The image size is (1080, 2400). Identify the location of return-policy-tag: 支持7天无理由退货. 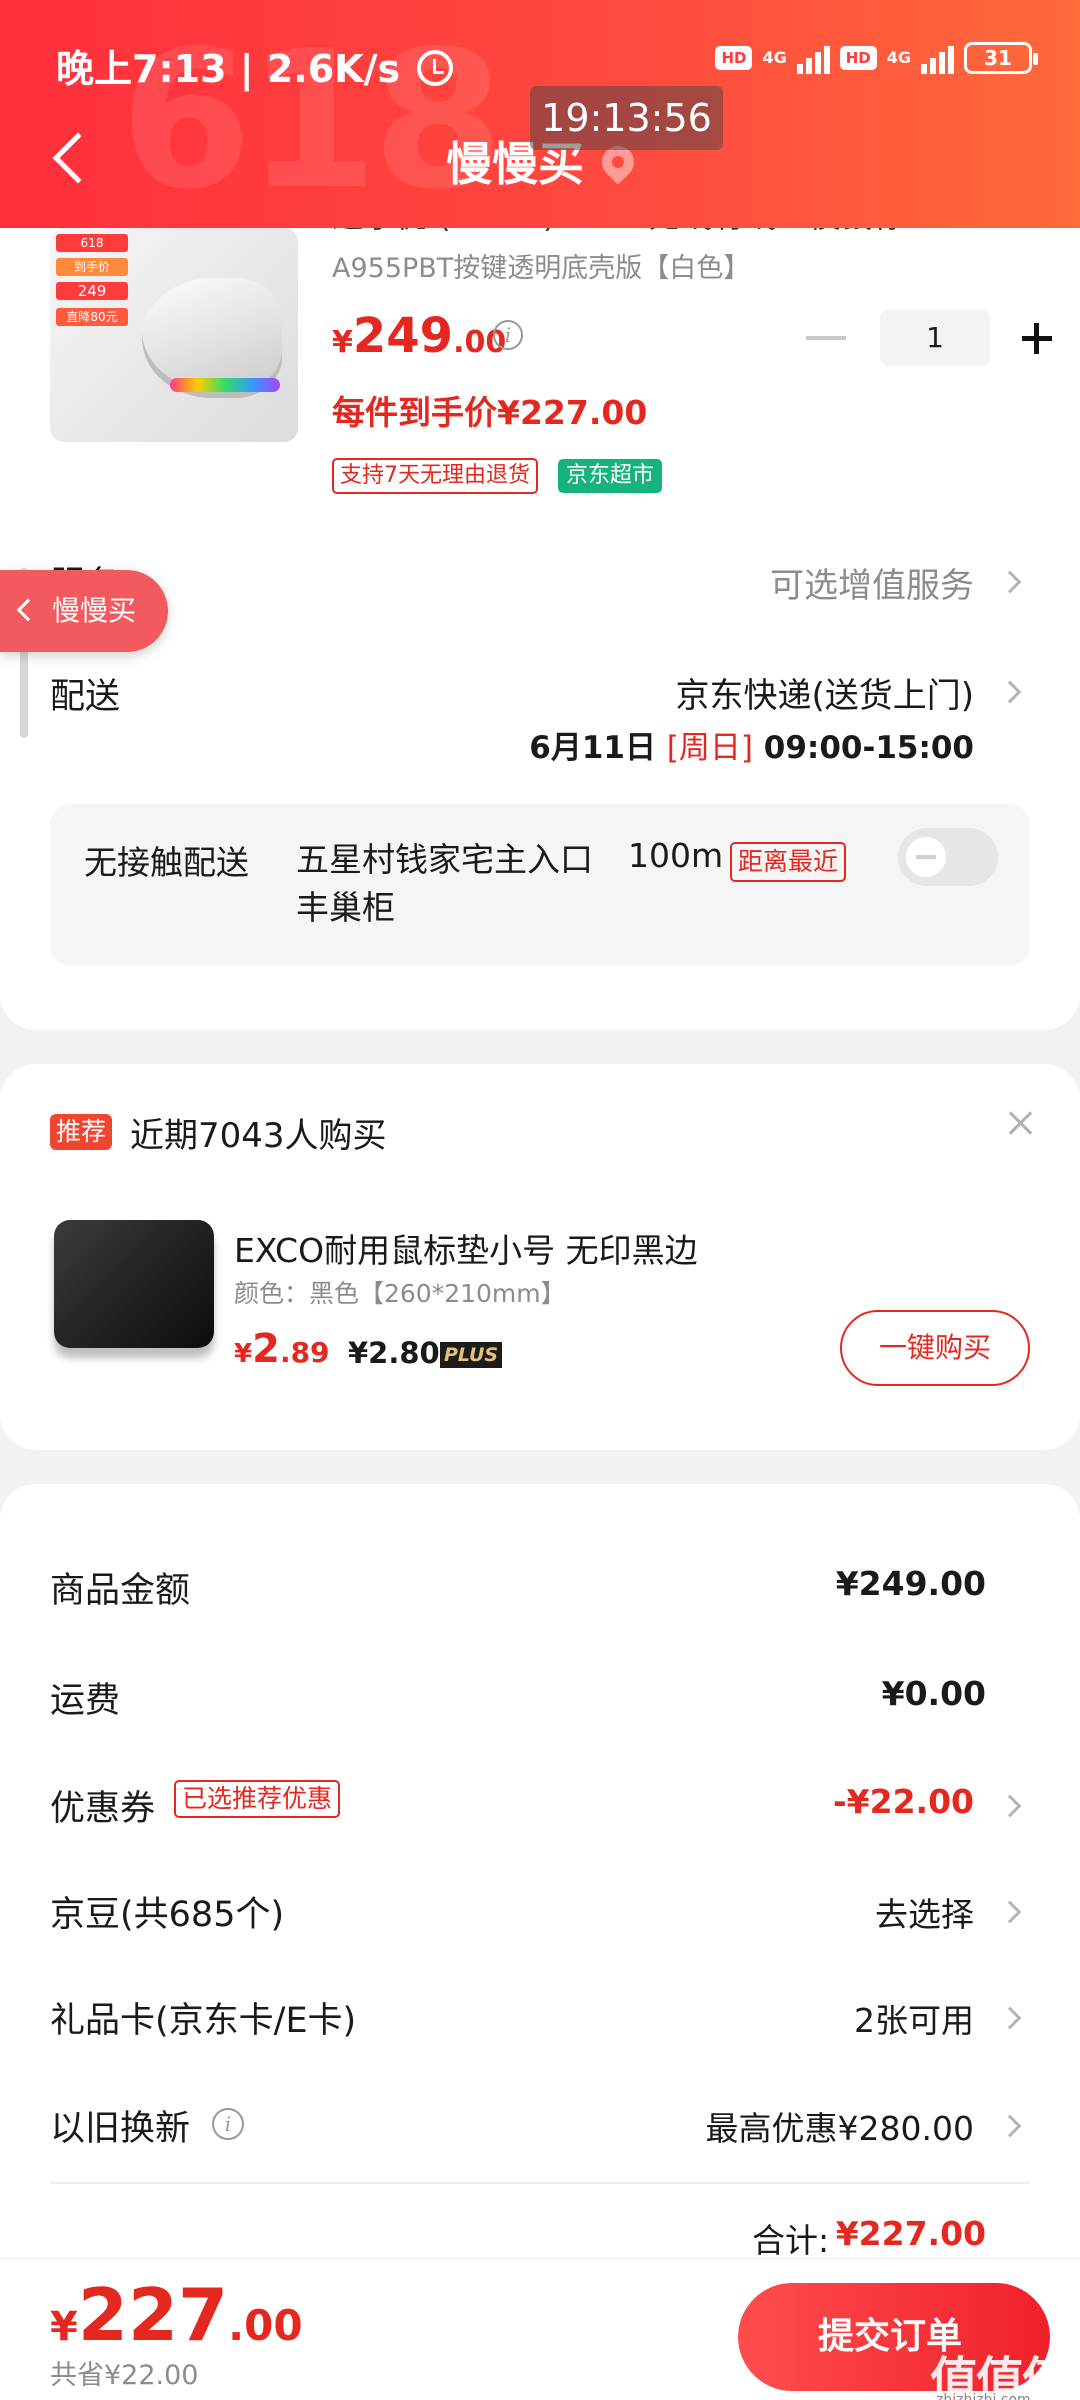
(435, 476).